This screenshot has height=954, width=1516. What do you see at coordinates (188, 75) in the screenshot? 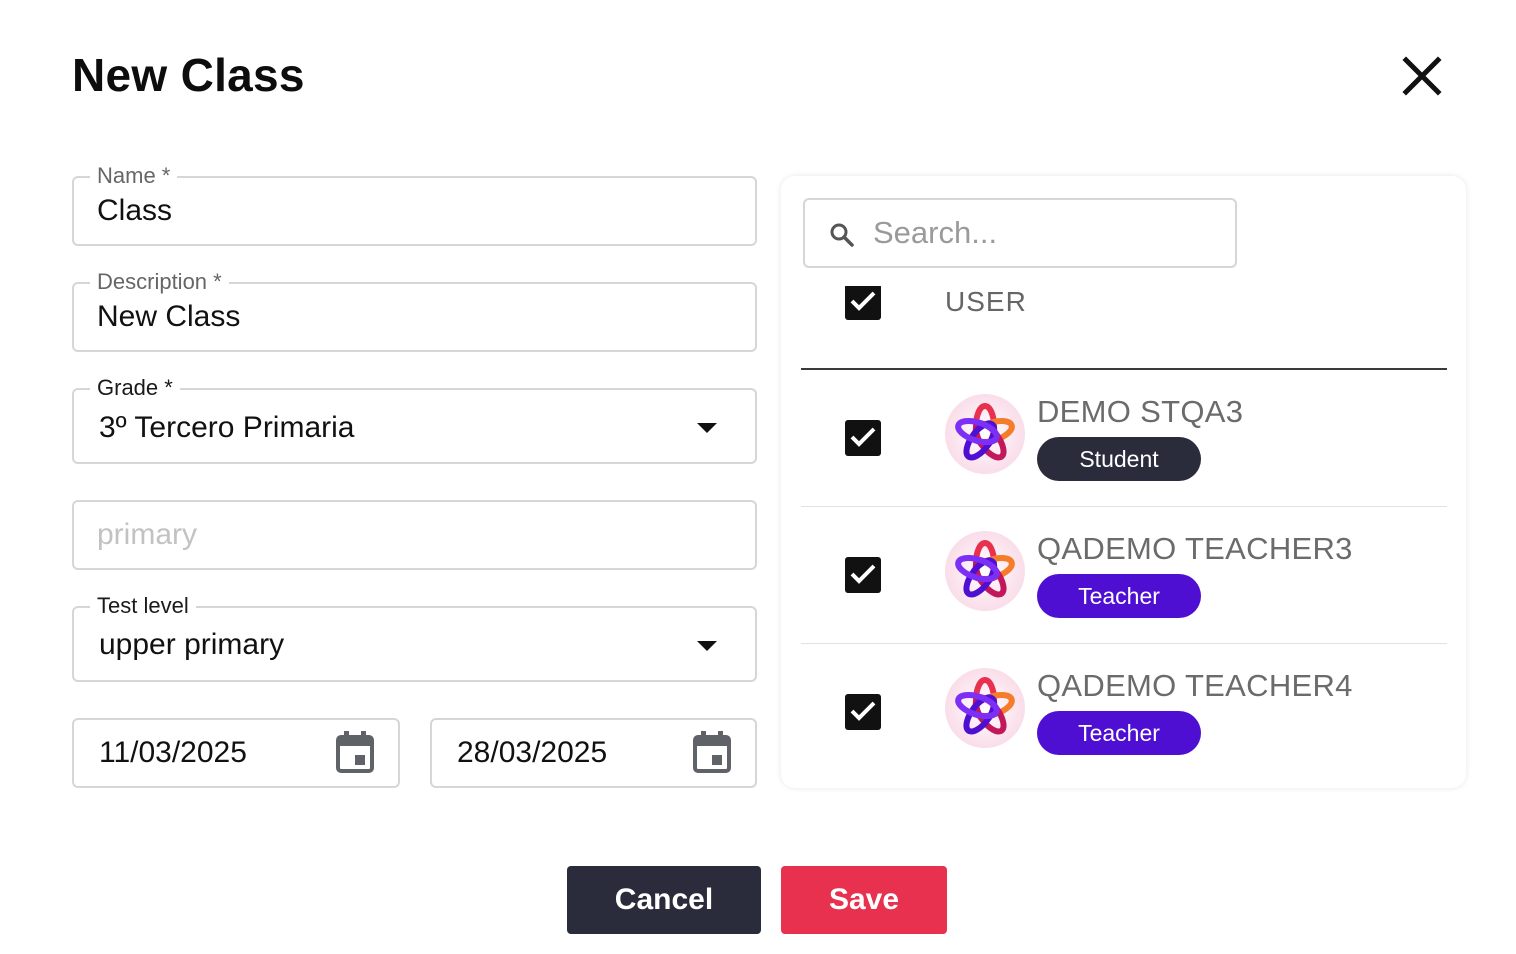
I see `dialog-title: New Class` at bounding box center [188, 75].